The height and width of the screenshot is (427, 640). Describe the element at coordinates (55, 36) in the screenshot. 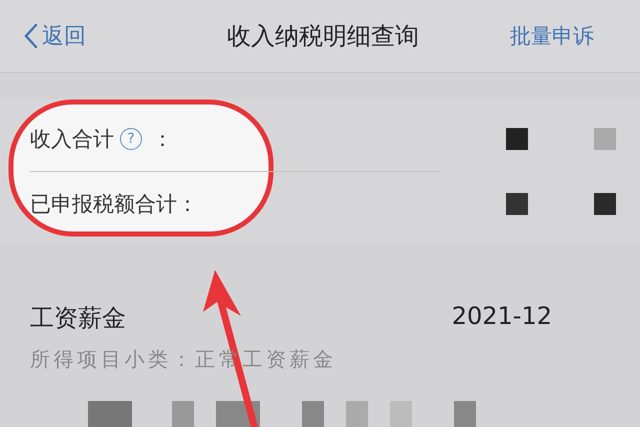

I see `back-button: 返回` at that location.